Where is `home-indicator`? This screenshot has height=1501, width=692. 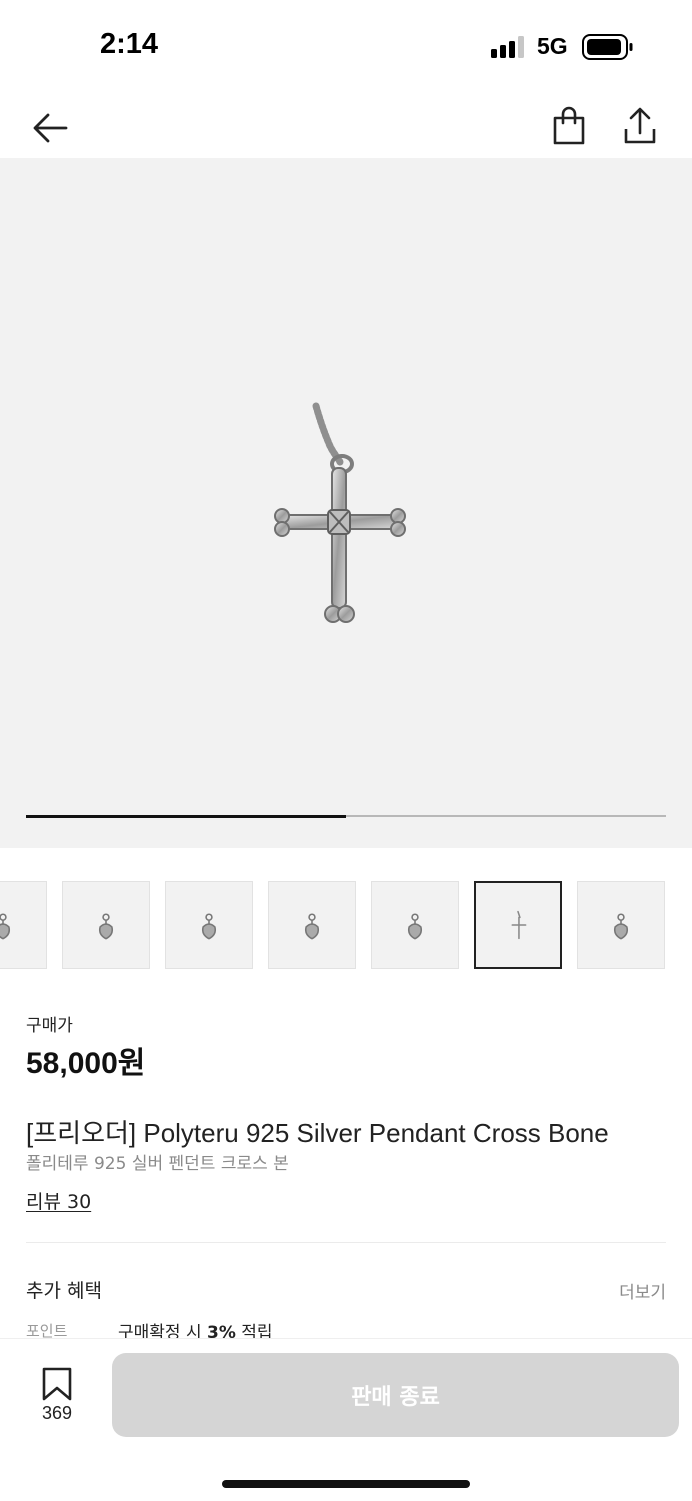 home-indicator is located at coordinates (346, 1484).